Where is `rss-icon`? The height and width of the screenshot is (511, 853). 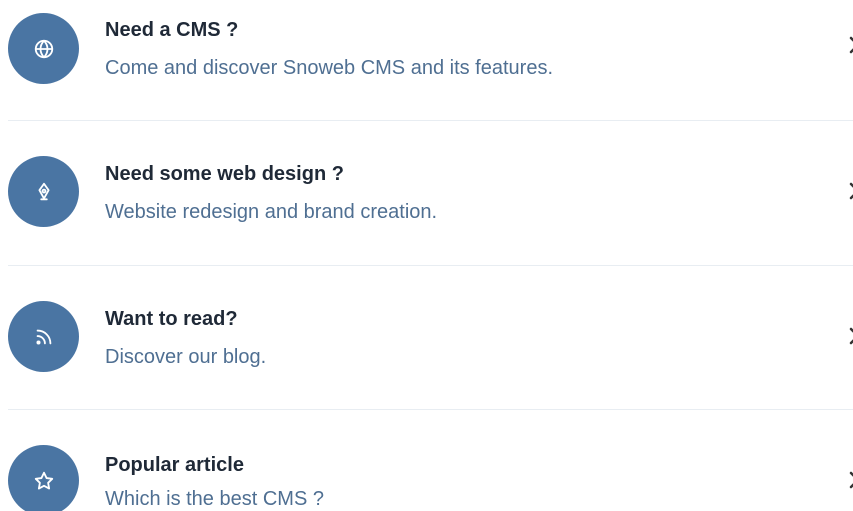 rss-icon is located at coordinates (43, 336).